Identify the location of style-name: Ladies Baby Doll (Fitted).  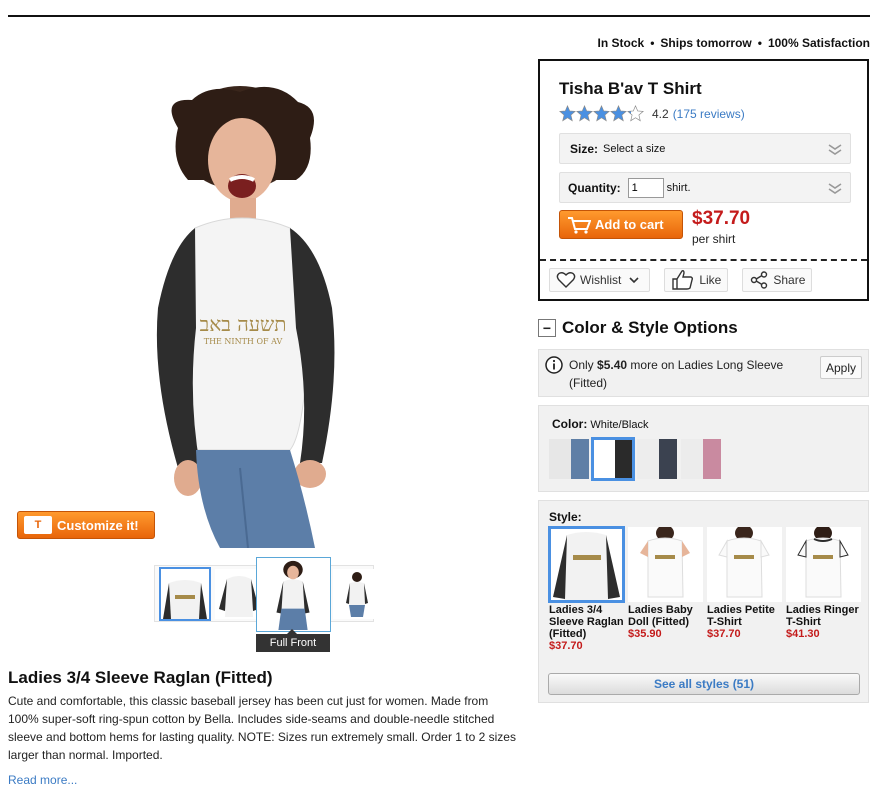
(660, 616).